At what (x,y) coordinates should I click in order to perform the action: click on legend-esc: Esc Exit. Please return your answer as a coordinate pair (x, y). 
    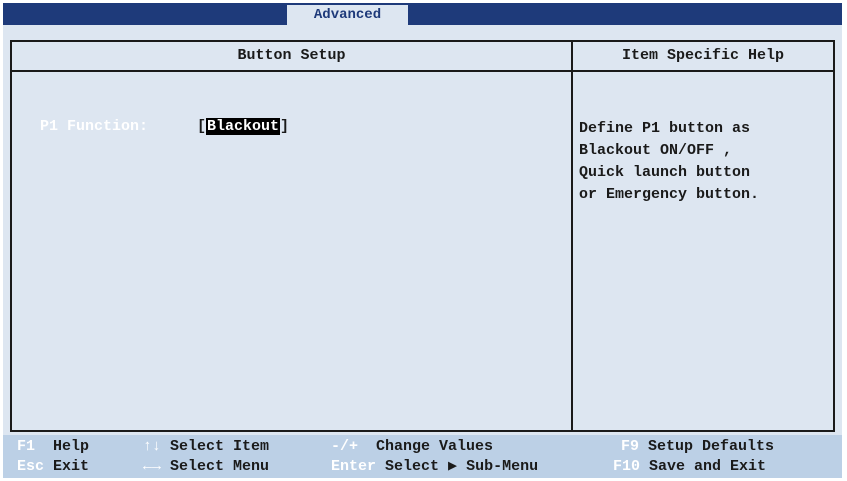
    Looking at the image, I should click on (53, 467).